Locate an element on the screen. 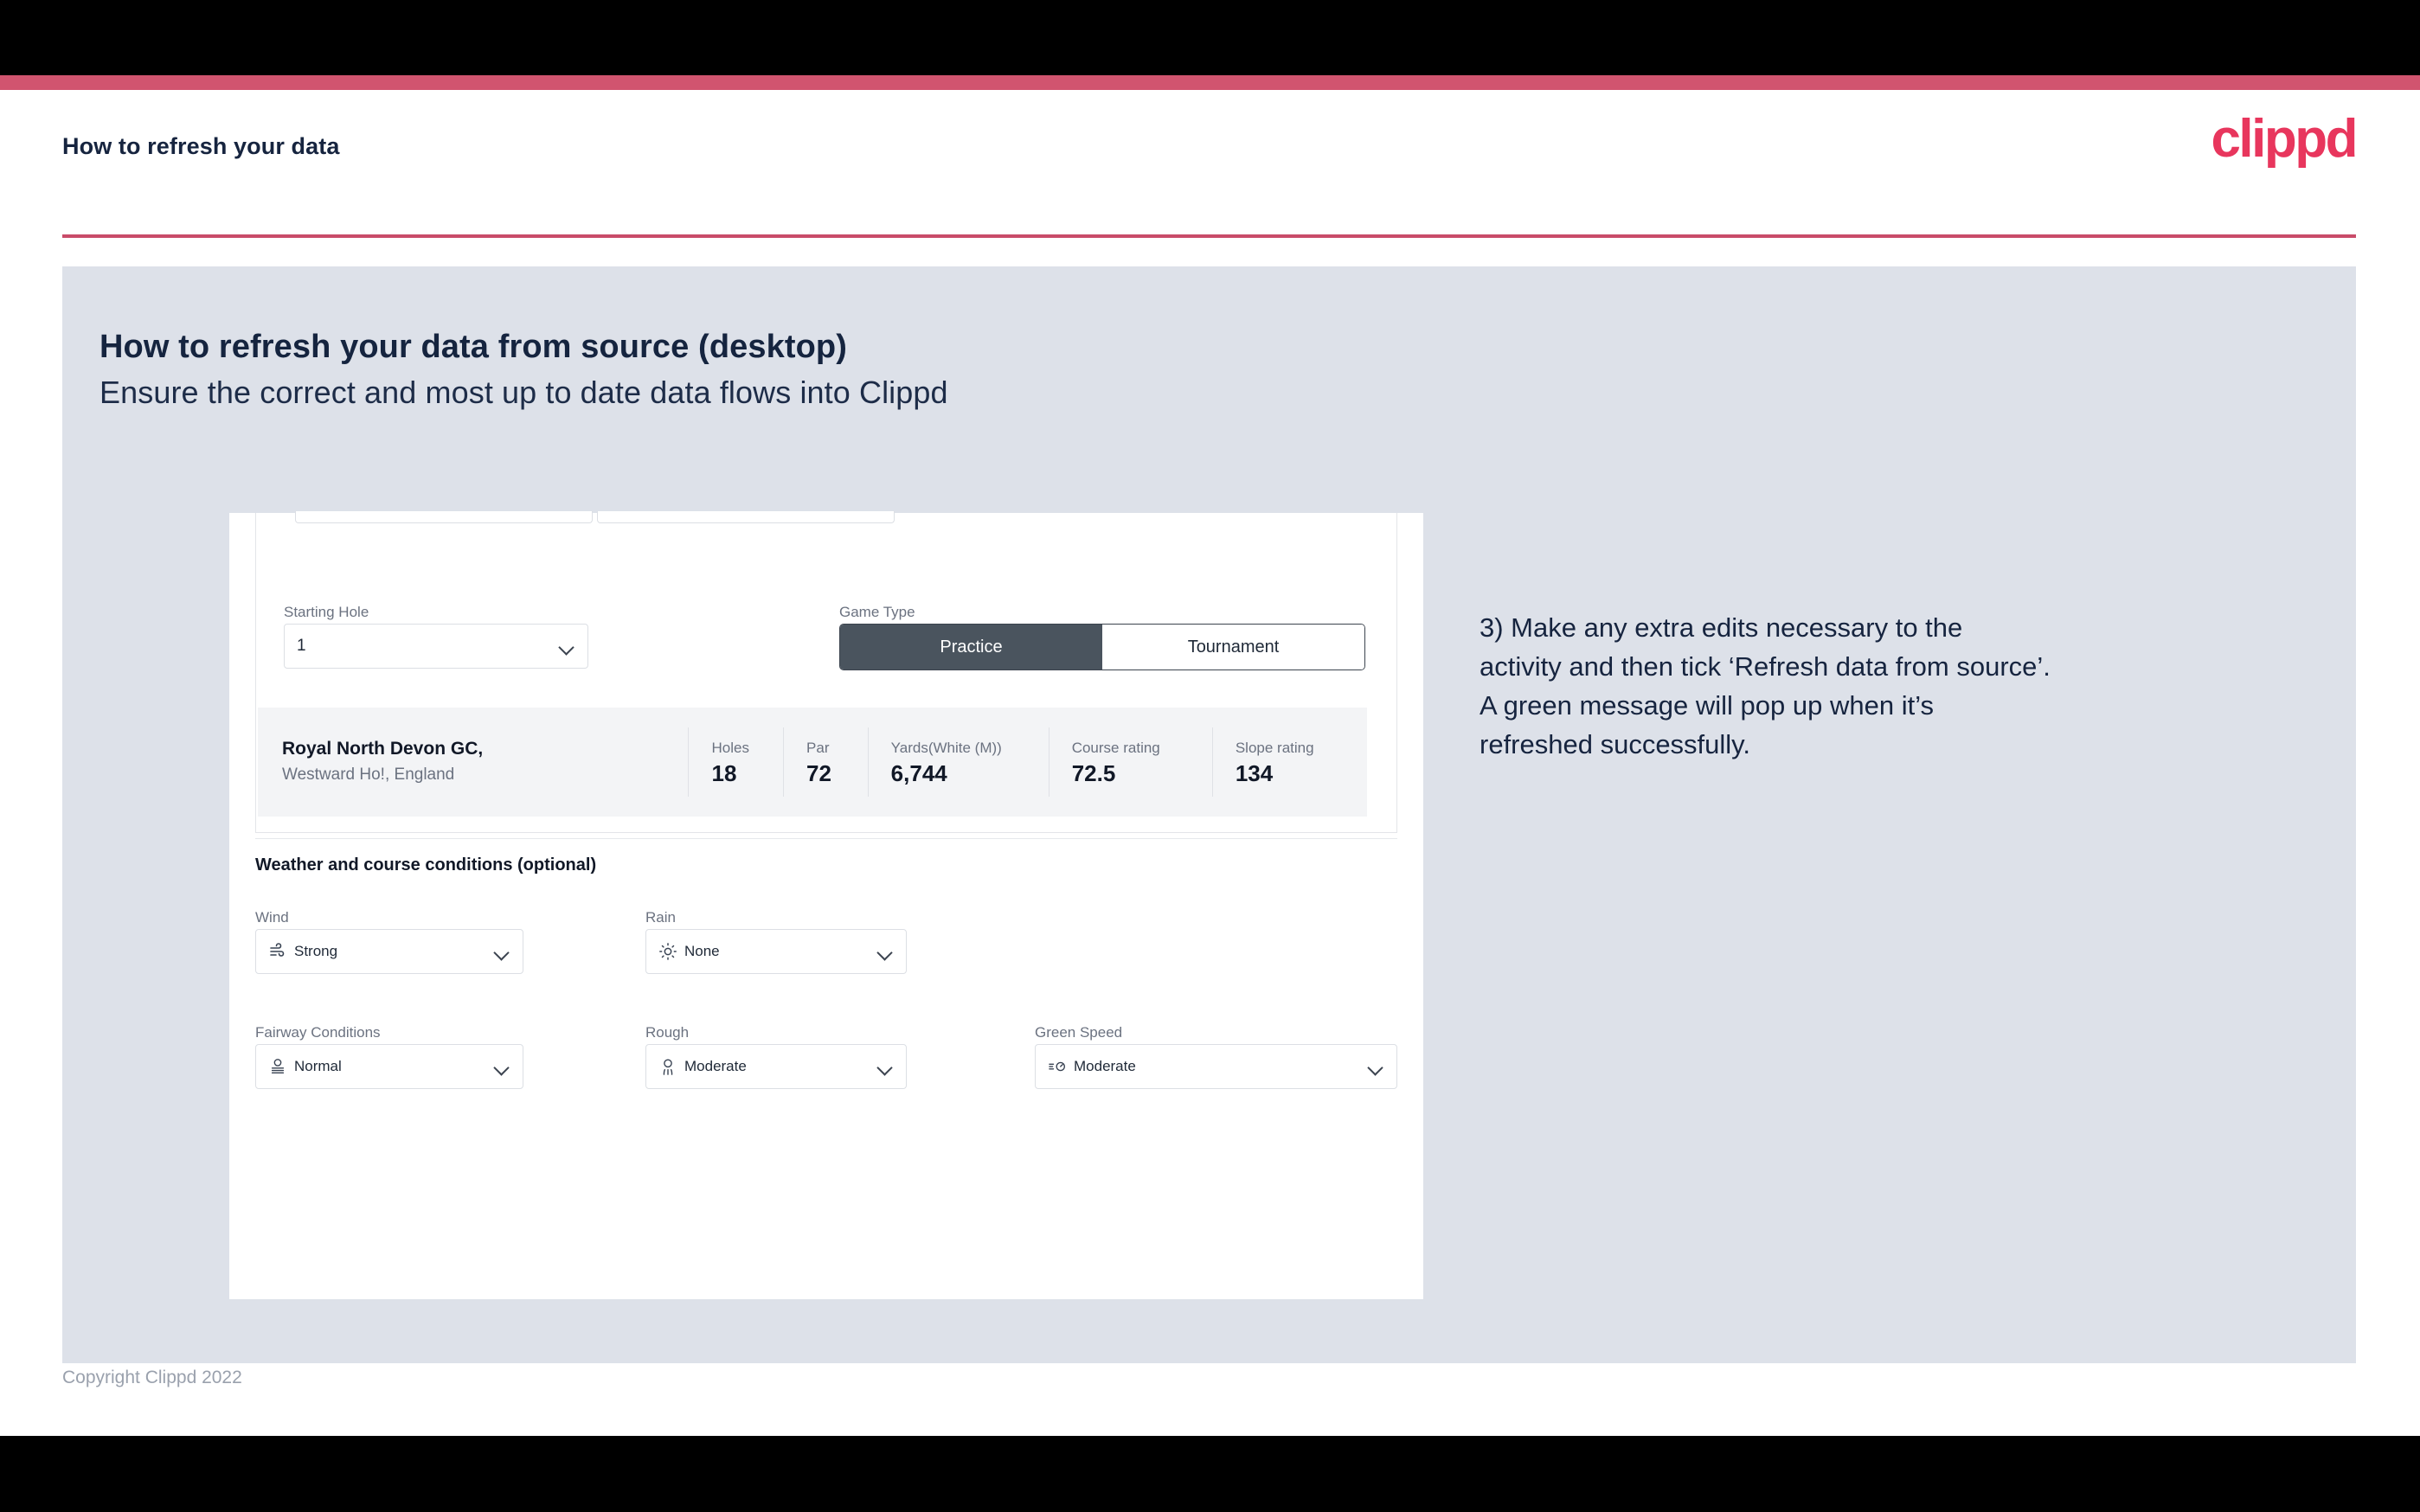 The width and height of the screenshot is (2420, 1512). starting-hole-value: 1 is located at coordinates (301, 646).